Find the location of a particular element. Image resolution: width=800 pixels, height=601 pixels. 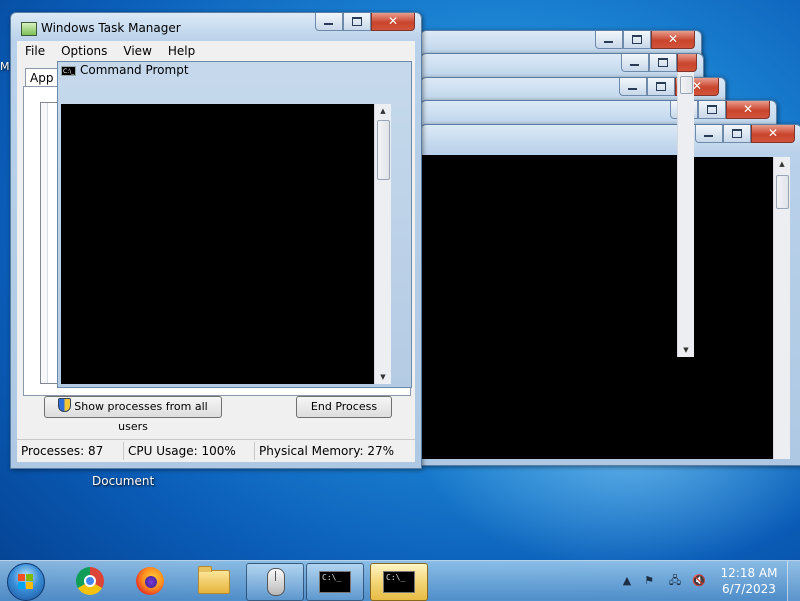

chrome-icon is located at coordinates (90, 581).